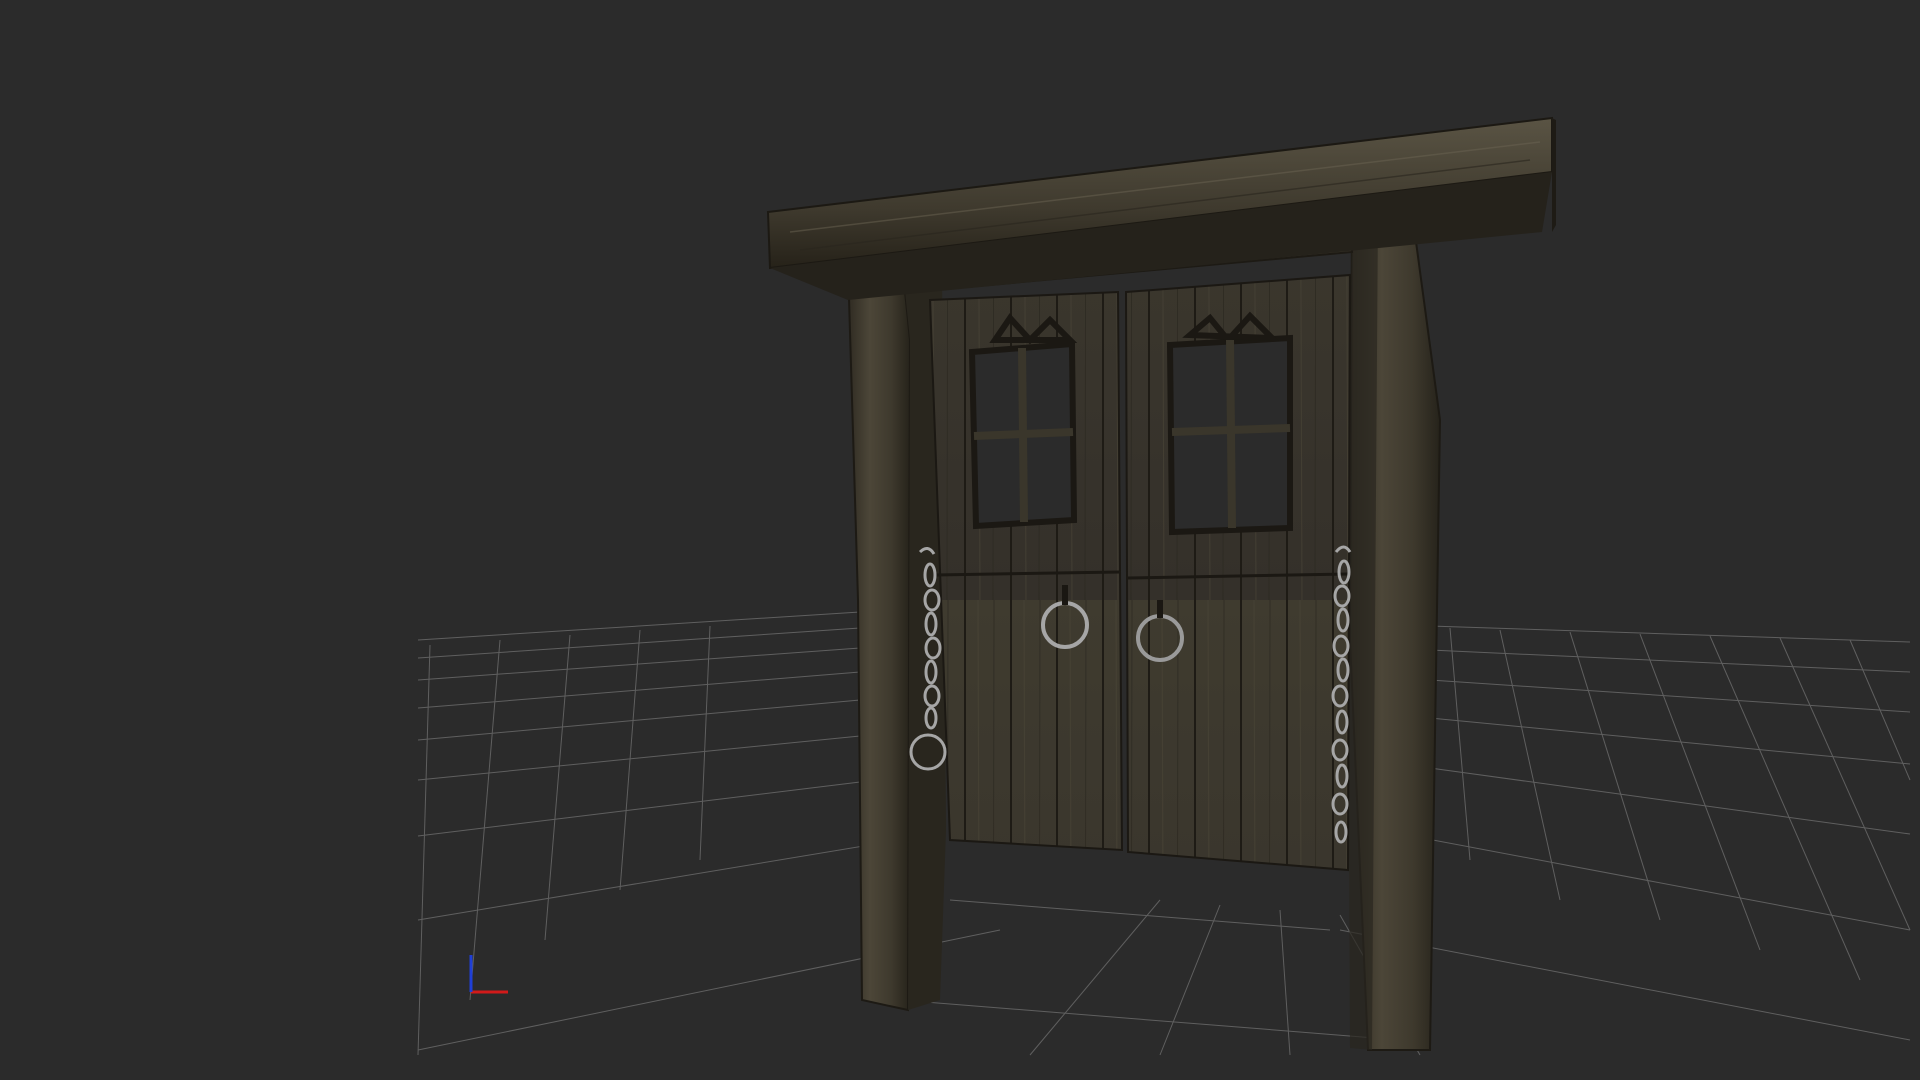 This screenshot has width=1920, height=1080. I want to click on axis-gizmo, so click(488, 974).